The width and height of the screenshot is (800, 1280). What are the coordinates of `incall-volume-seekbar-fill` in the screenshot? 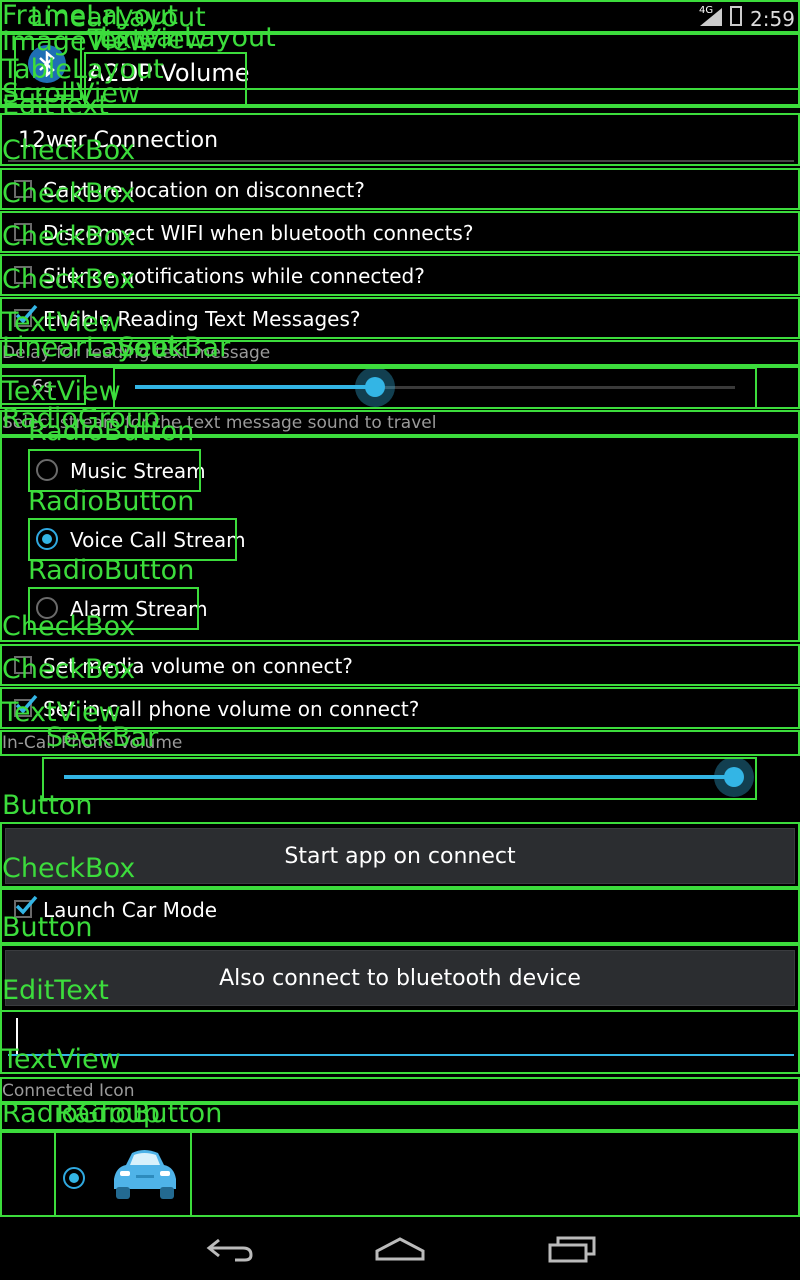 It's located at (399, 777).